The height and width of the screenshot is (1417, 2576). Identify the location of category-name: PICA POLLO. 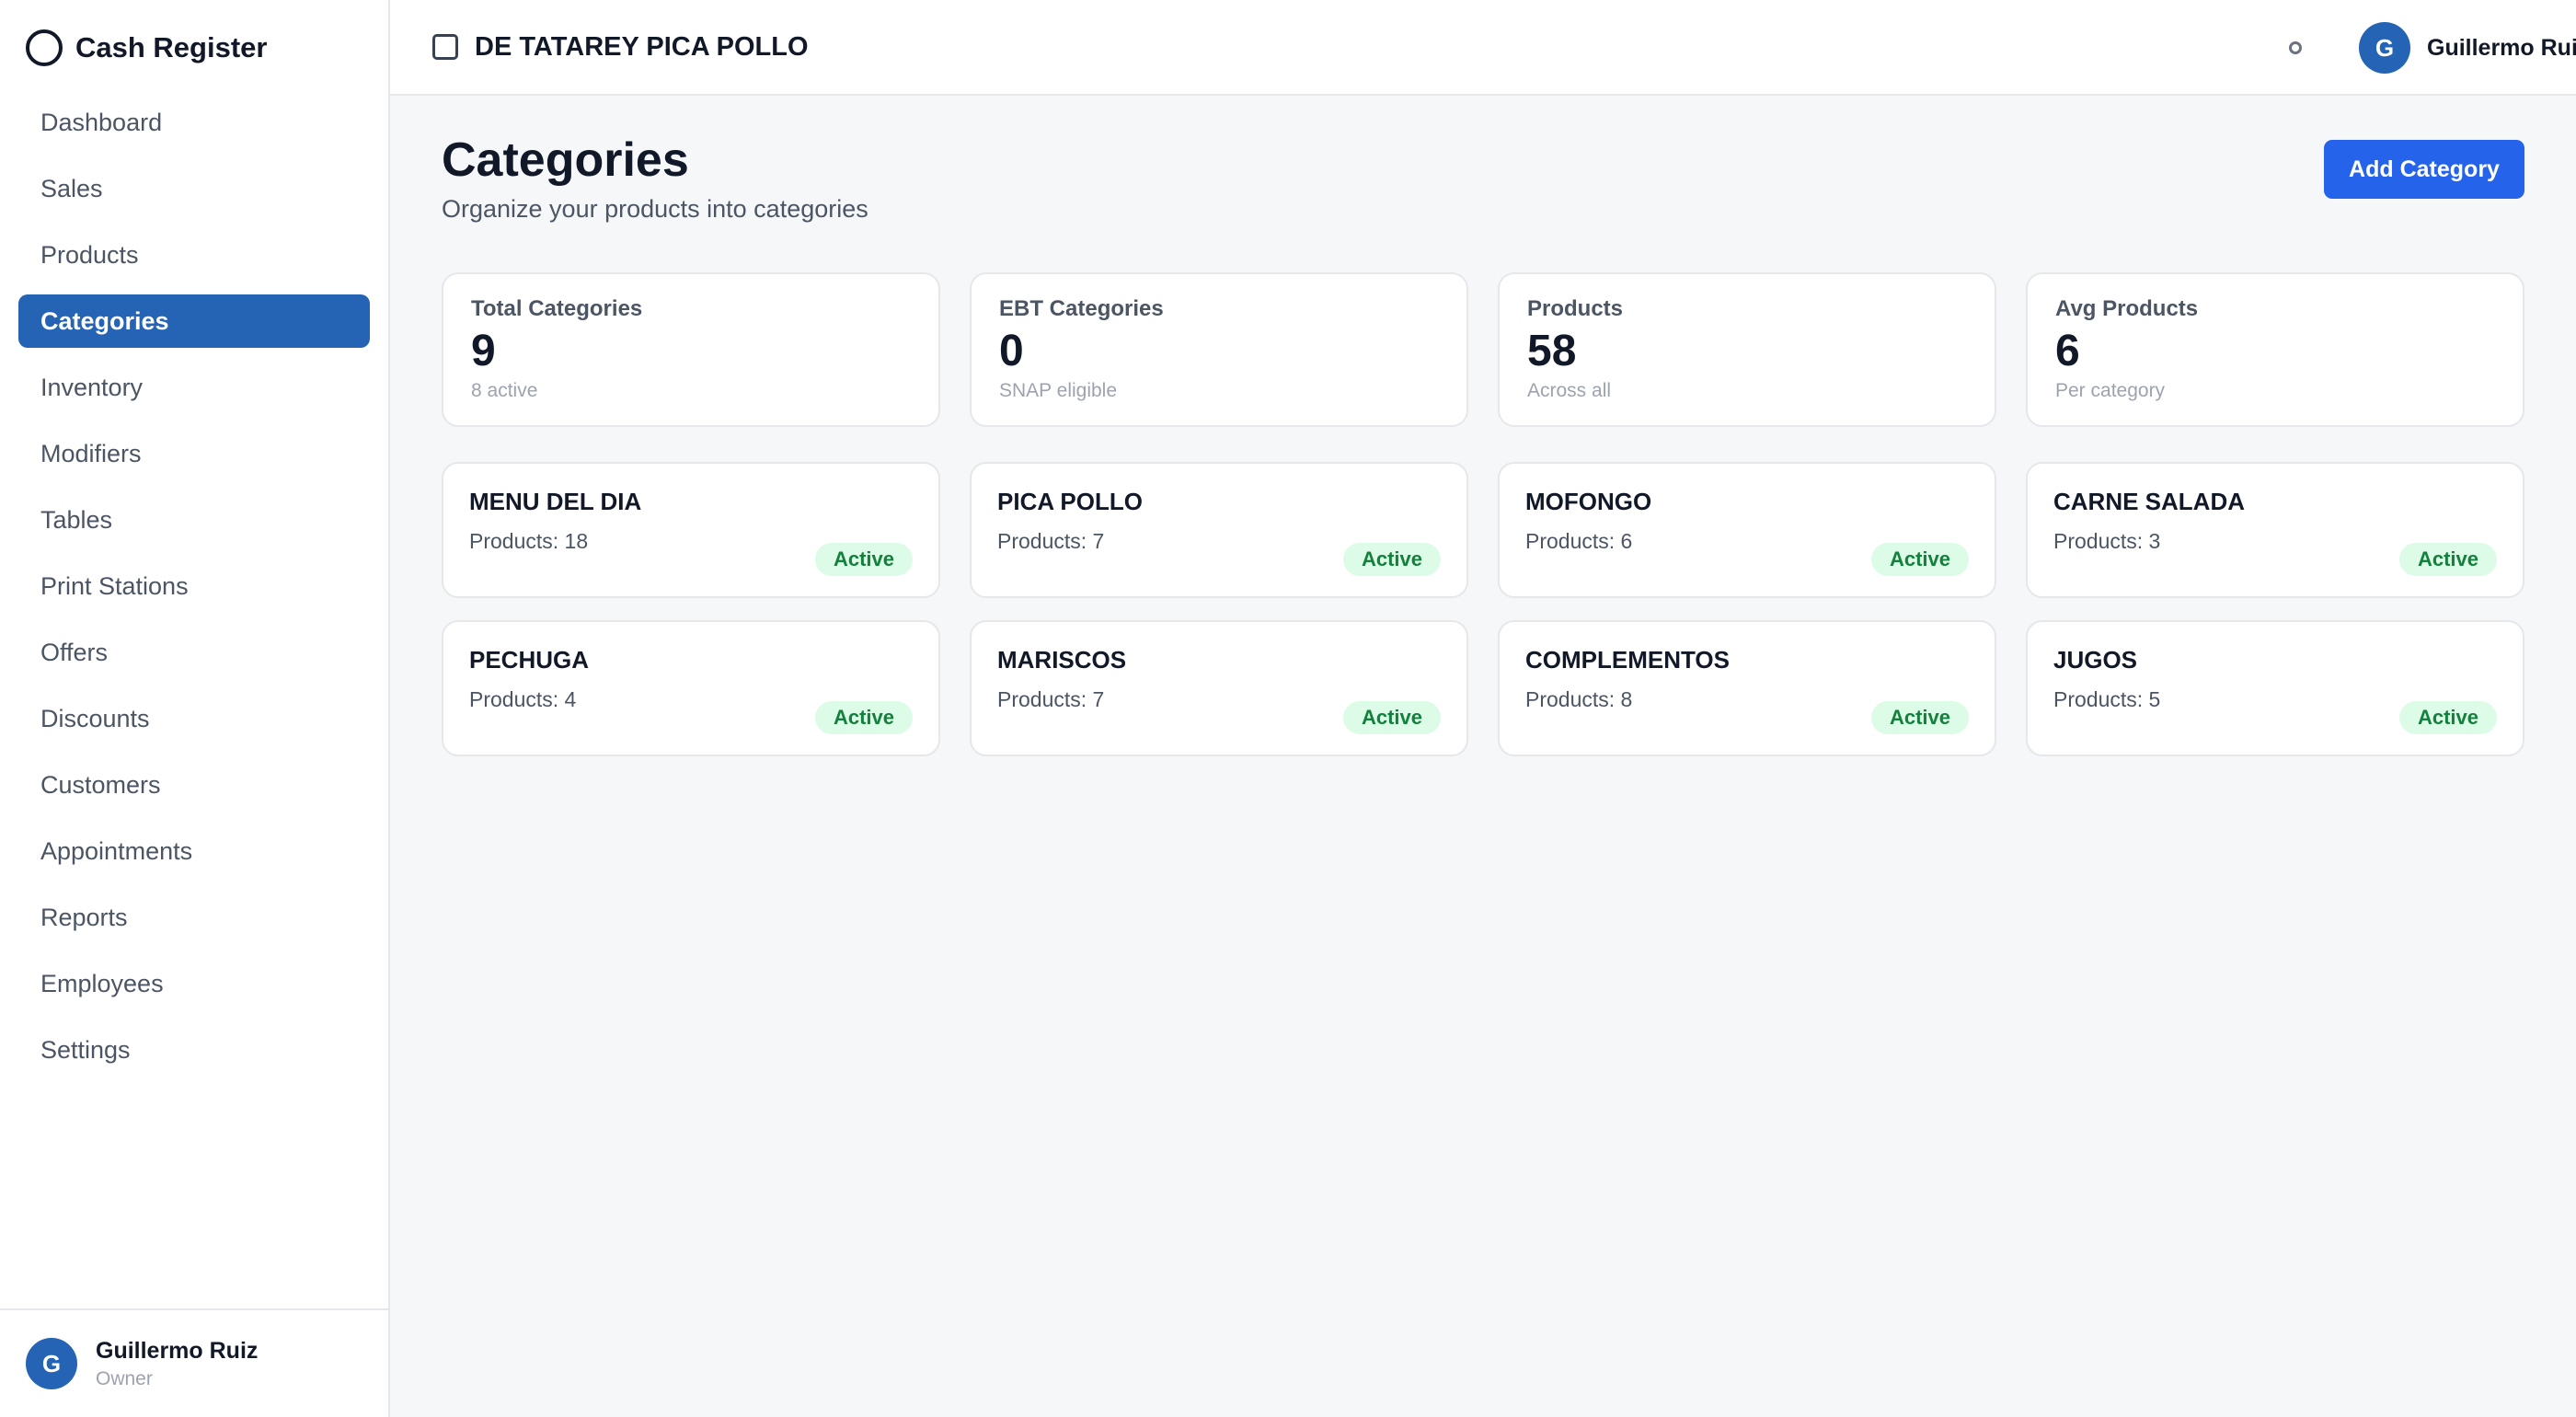
(1070, 501).